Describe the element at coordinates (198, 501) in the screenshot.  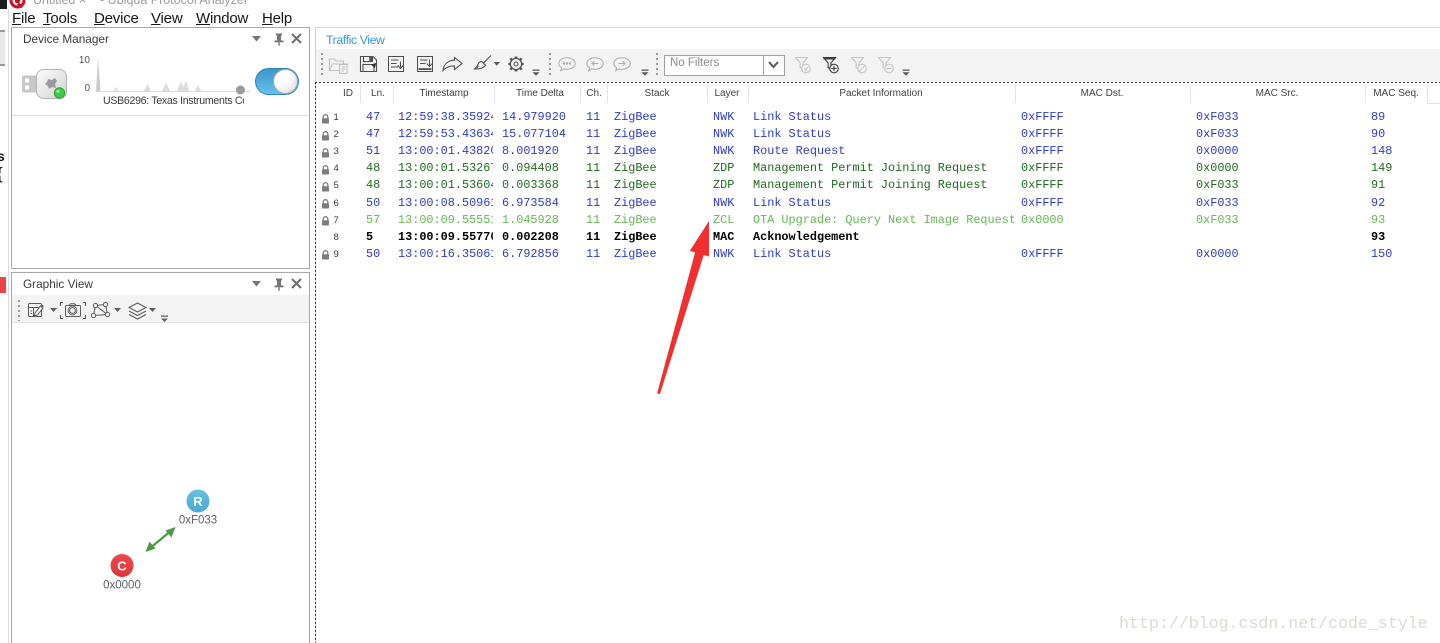
I see `svg-text: R` at that location.